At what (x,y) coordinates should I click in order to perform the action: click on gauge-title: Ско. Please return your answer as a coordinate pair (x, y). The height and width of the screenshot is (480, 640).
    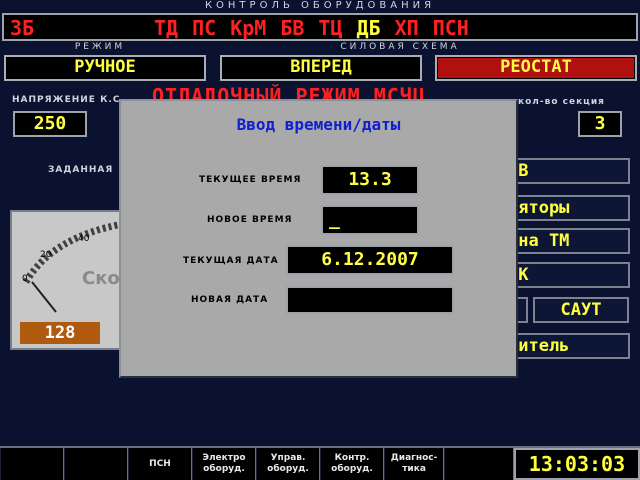
    Looking at the image, I should click on (101, 278).